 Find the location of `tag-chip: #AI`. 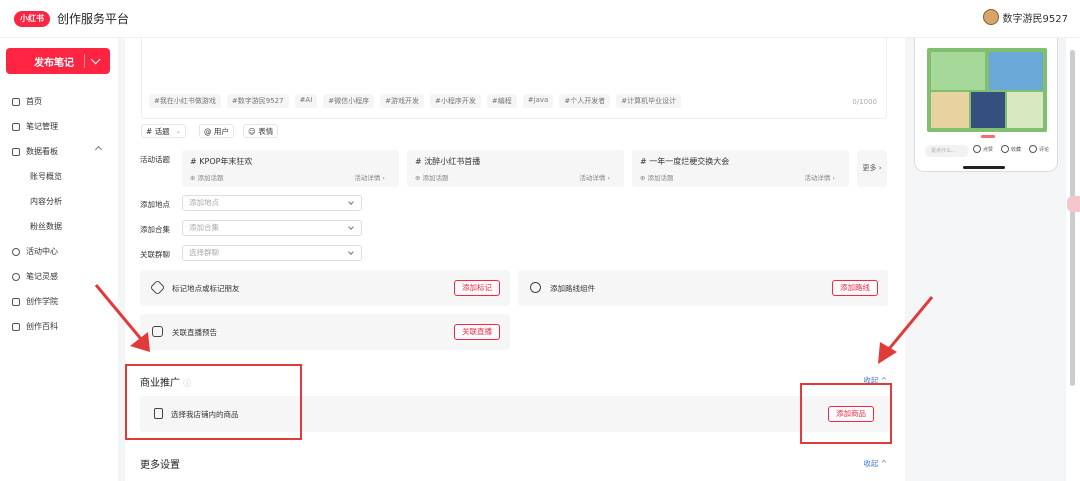

tag-chip: #AI is located at coordinates (306, 101).